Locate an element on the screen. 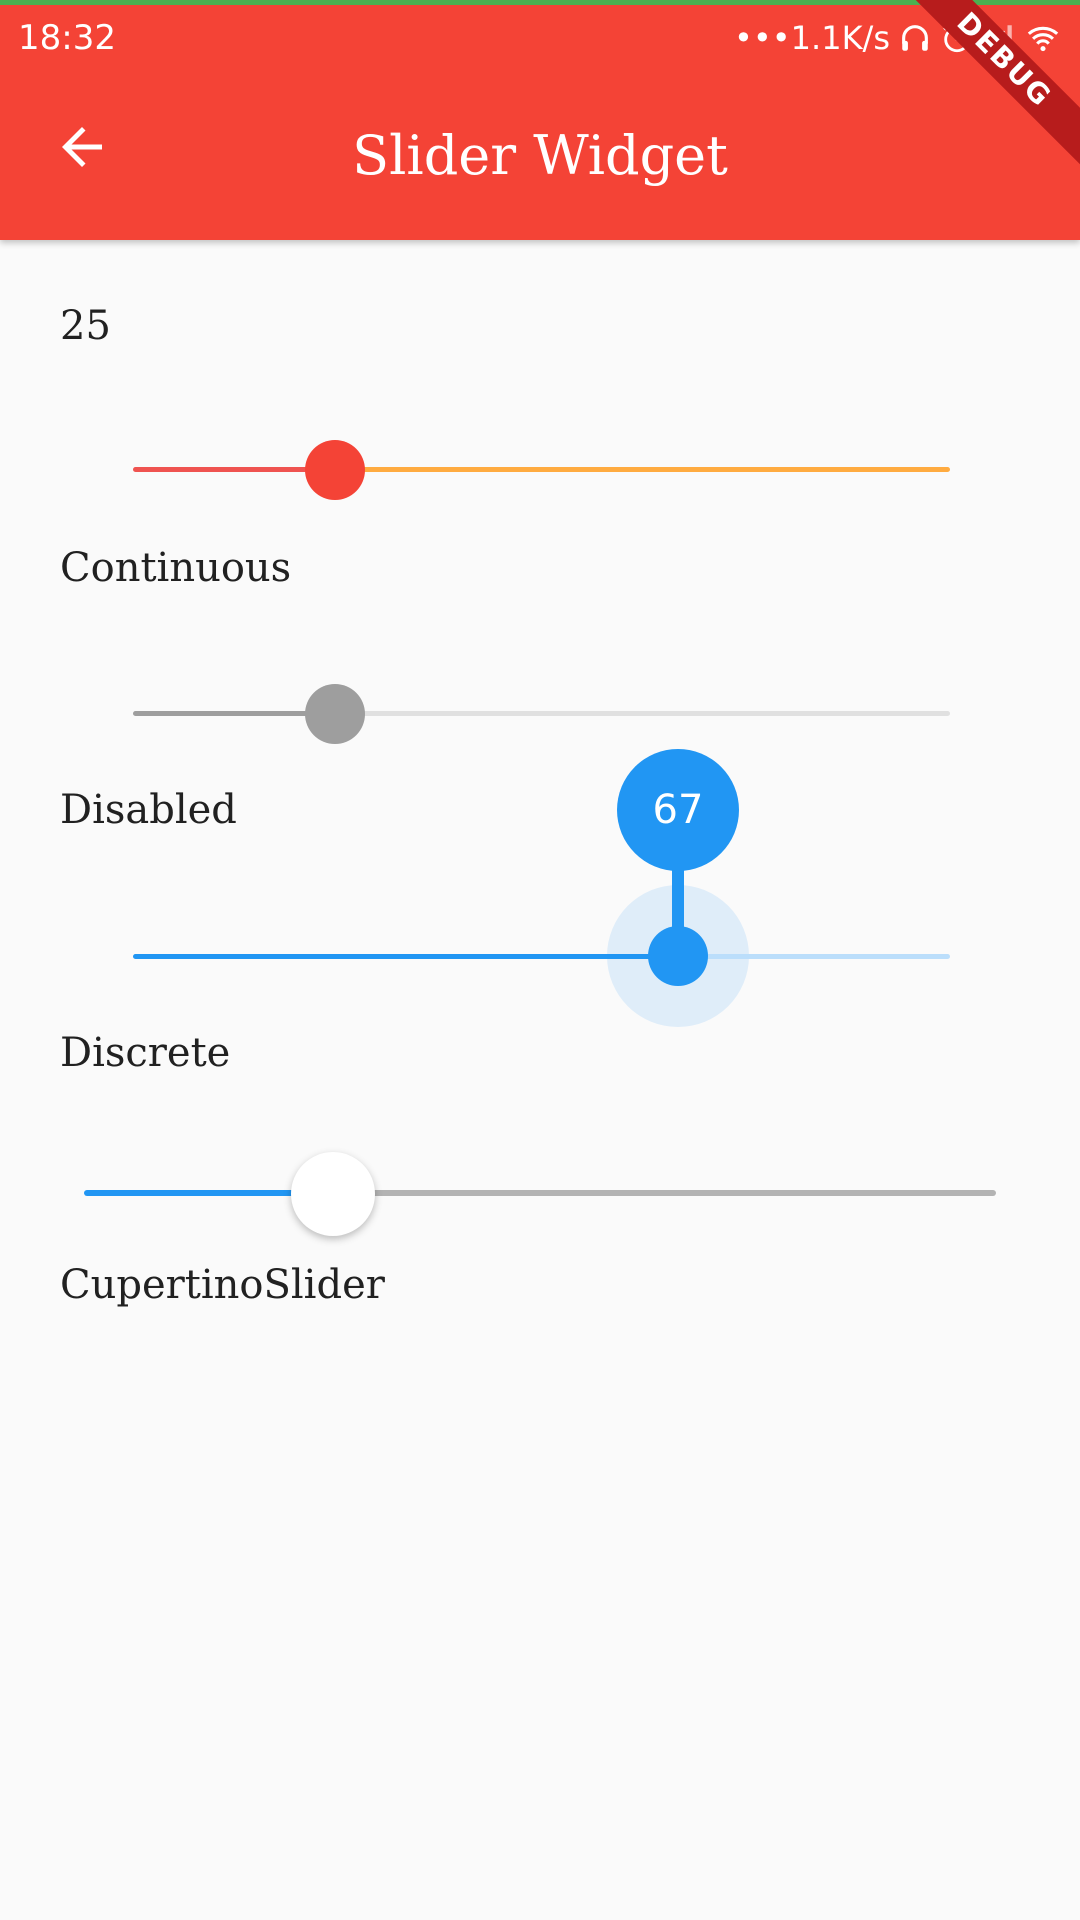 This screenshot has height=1920, width=1080. status-time: 18:32 is located at coordinates (67, 38).